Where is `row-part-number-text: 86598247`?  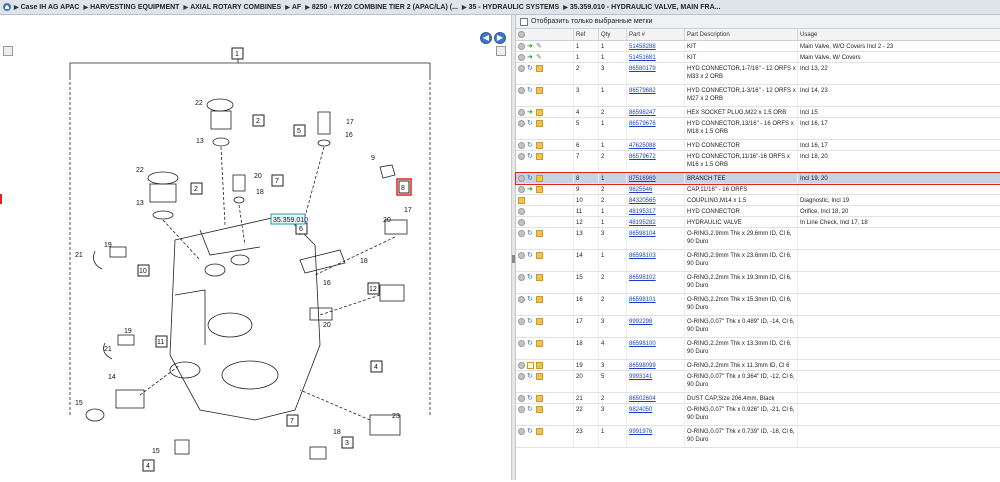
row-part-number-text: 86598247 is located at coordinates (642, 113).